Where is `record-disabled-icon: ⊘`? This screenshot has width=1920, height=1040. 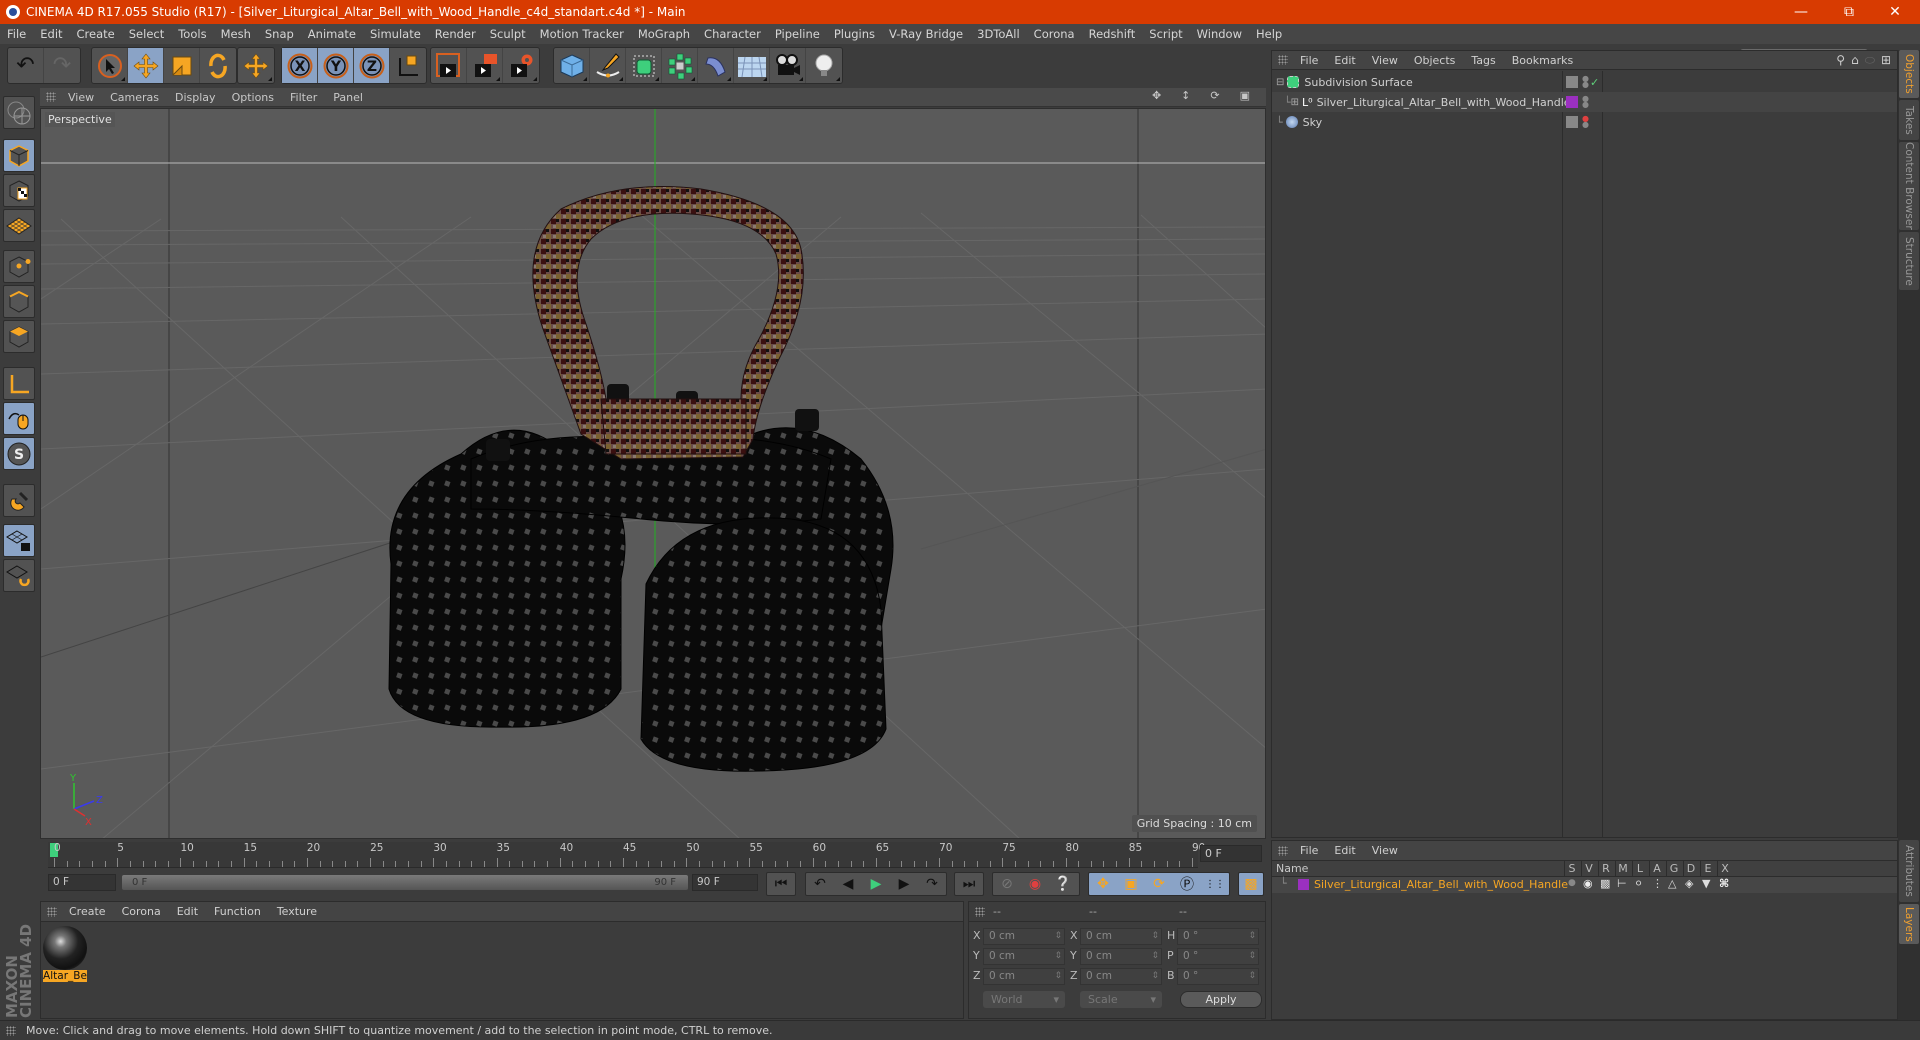
record-disabled-icon: ⊘ is located at coordinates (1007, 884).